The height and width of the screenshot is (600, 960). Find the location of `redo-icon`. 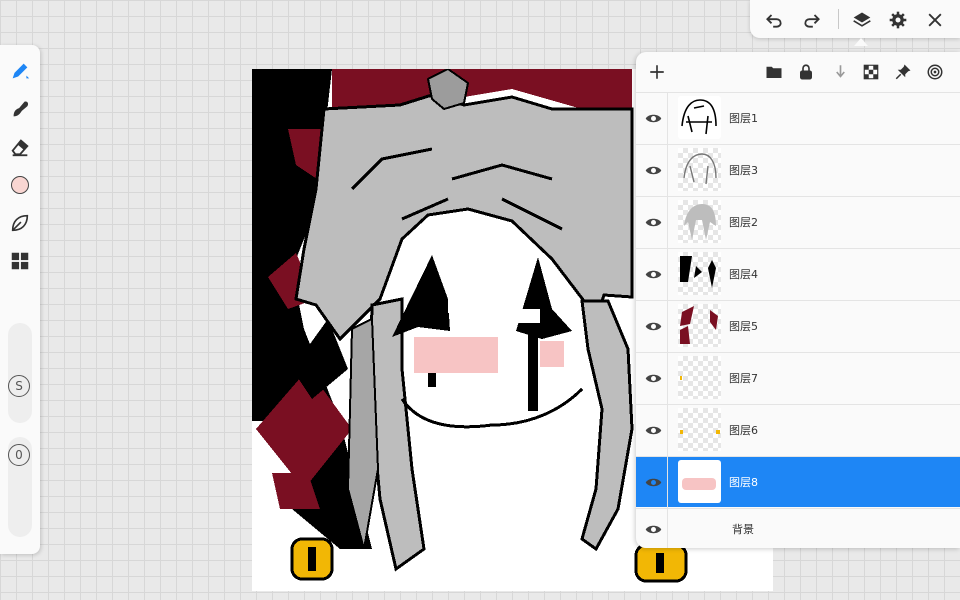

redo-icon is located at coordinates (812, 20).